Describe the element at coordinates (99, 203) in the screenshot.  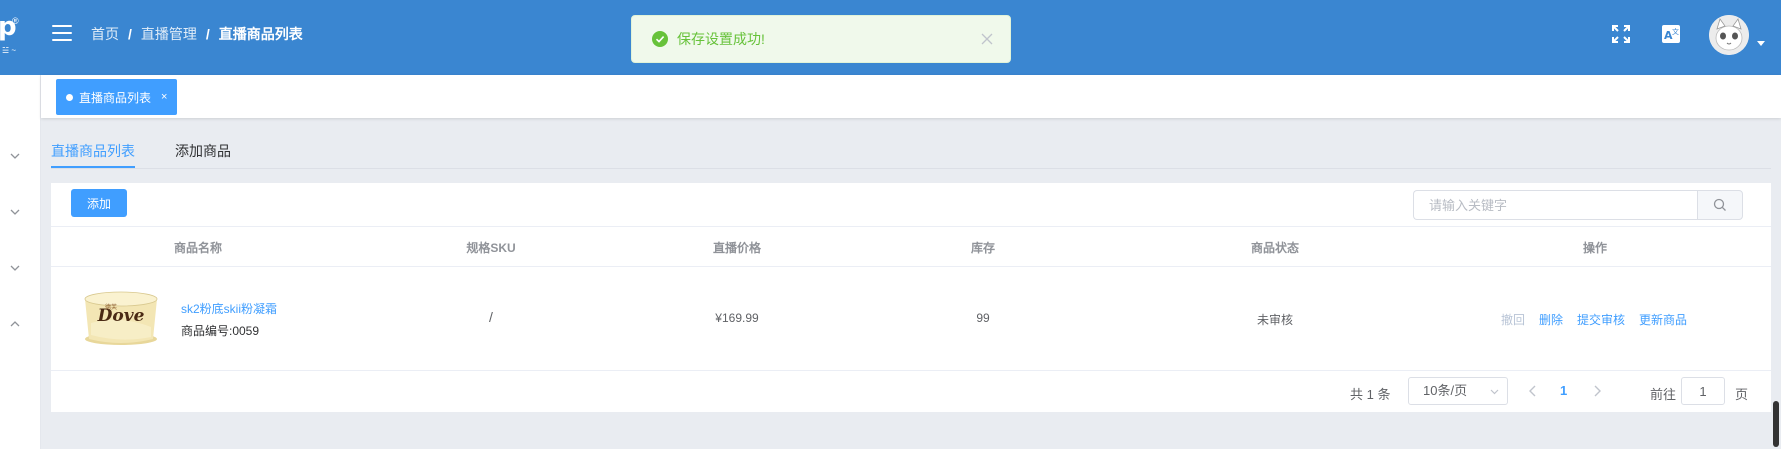
I see `add-button: 添加` at that location.